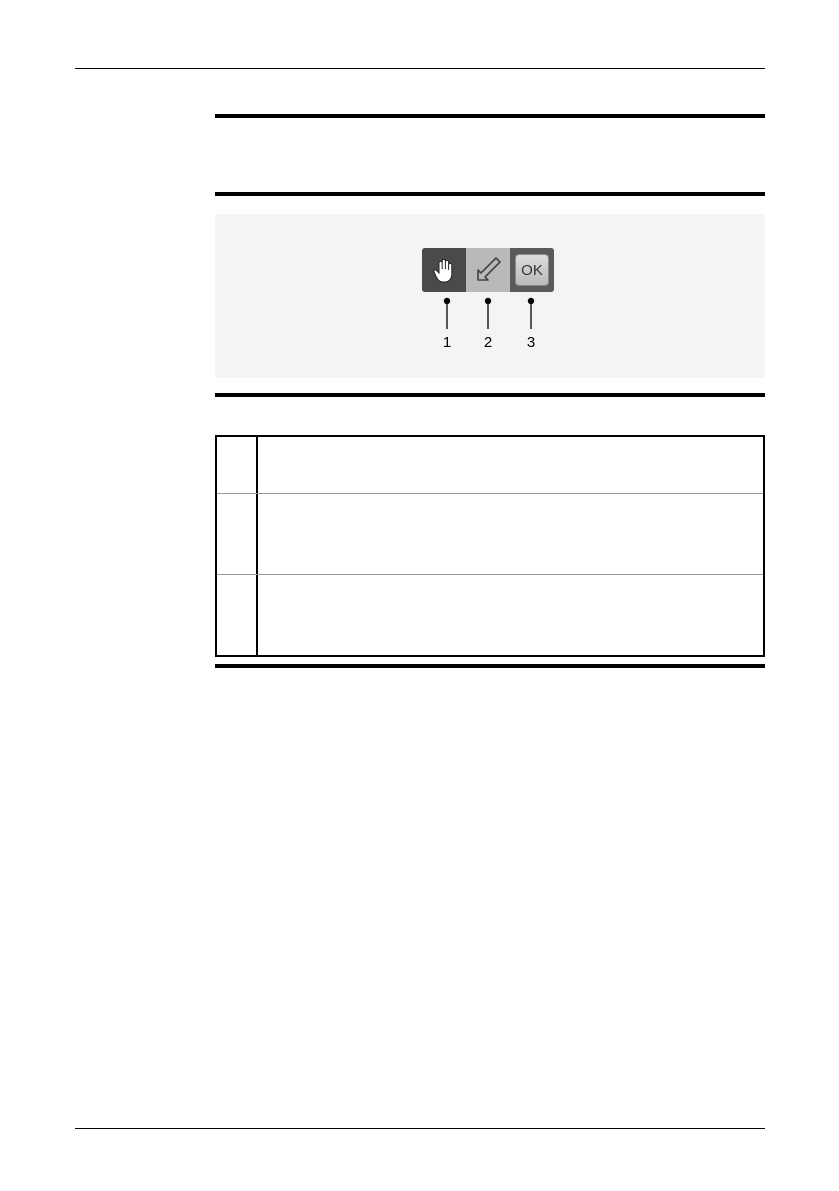 Image resolution: width=839 pixels, height=1191 pixels. I want to click on page-header-rule, so click(420, 68).